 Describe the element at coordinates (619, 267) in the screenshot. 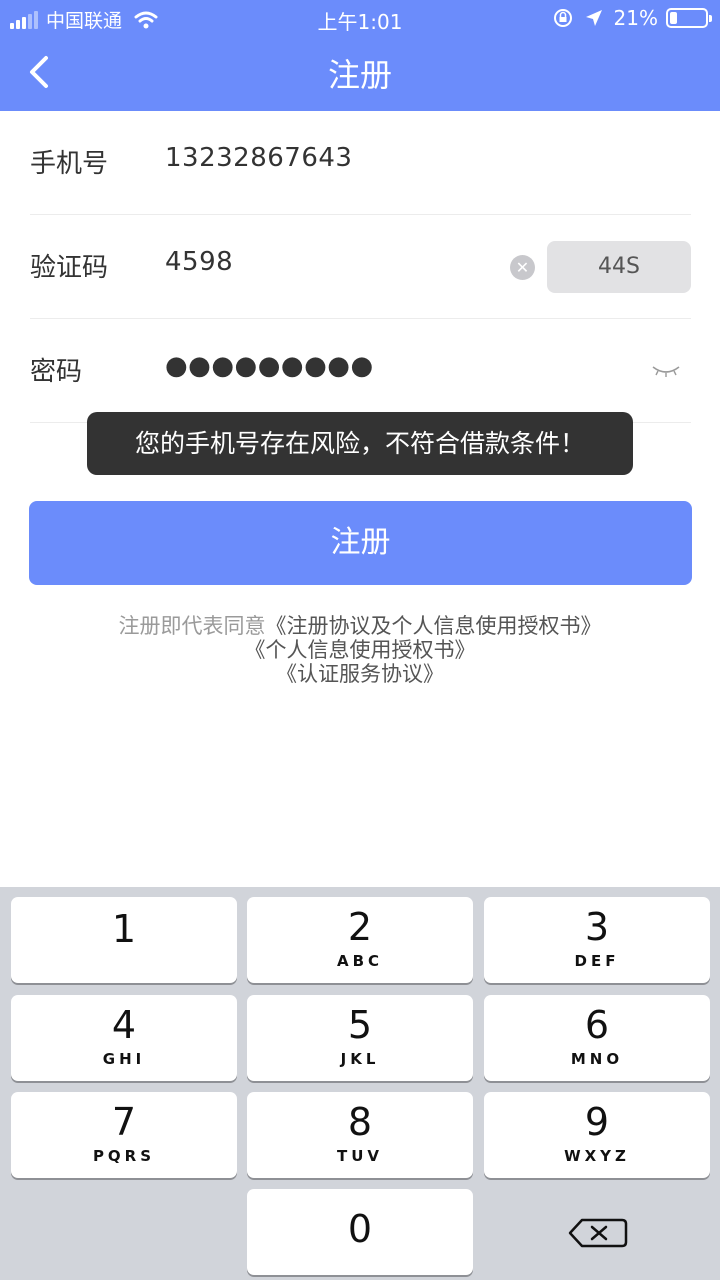

I see `countdown-button: 44S` at that location.